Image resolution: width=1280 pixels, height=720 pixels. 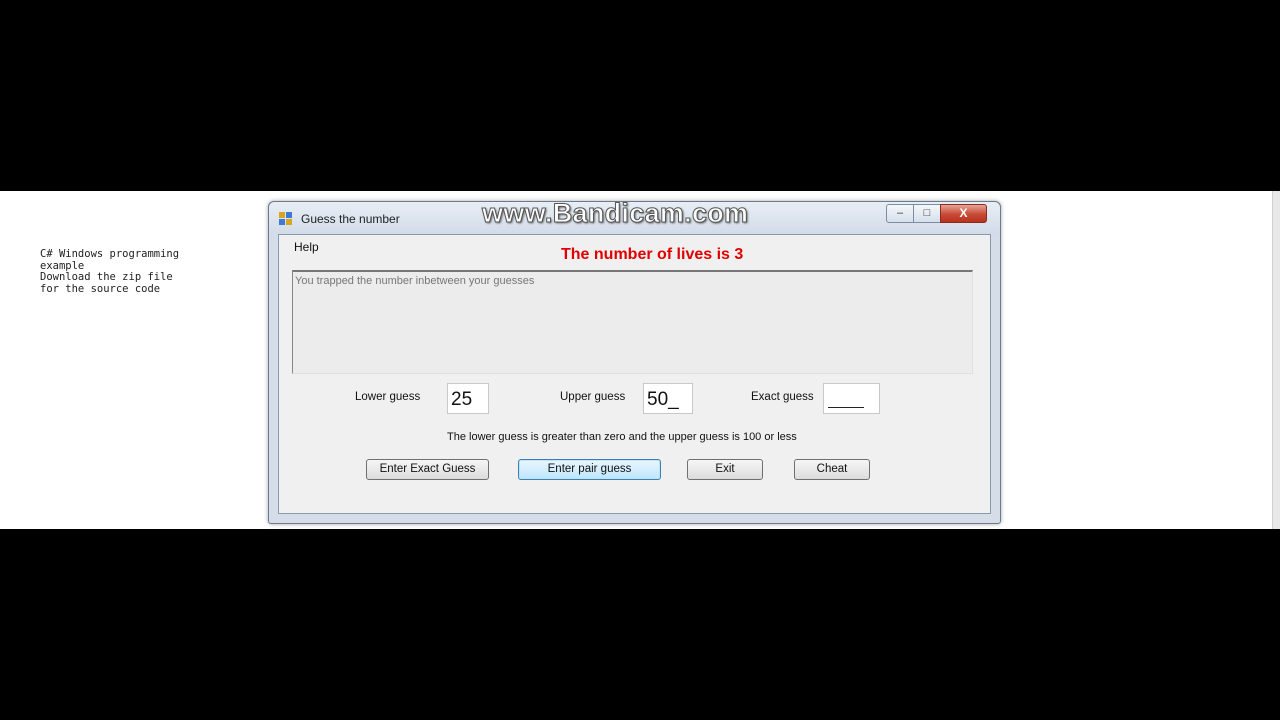 I want to click on upper-guess-input: 50_, so click(x=668, y=398).